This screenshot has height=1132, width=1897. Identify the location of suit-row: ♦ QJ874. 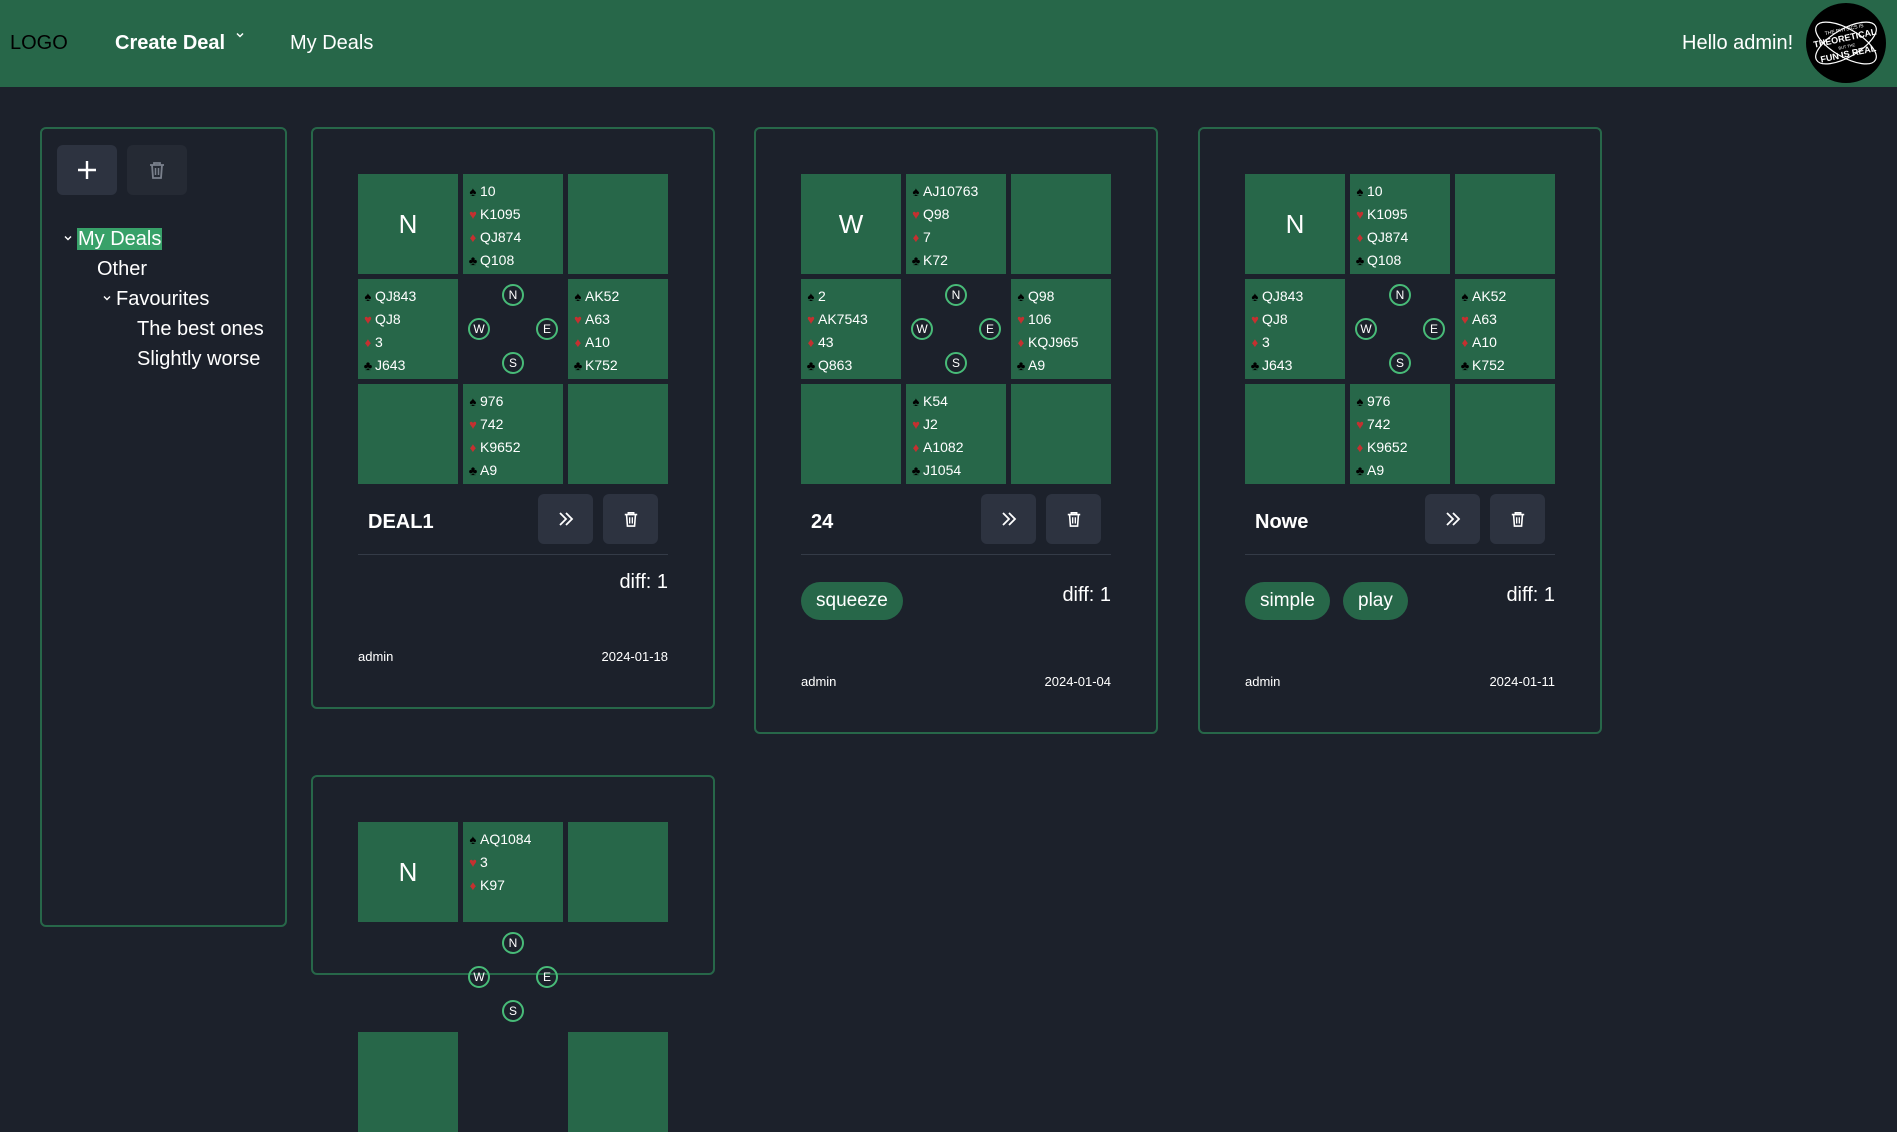
(1401, 237).